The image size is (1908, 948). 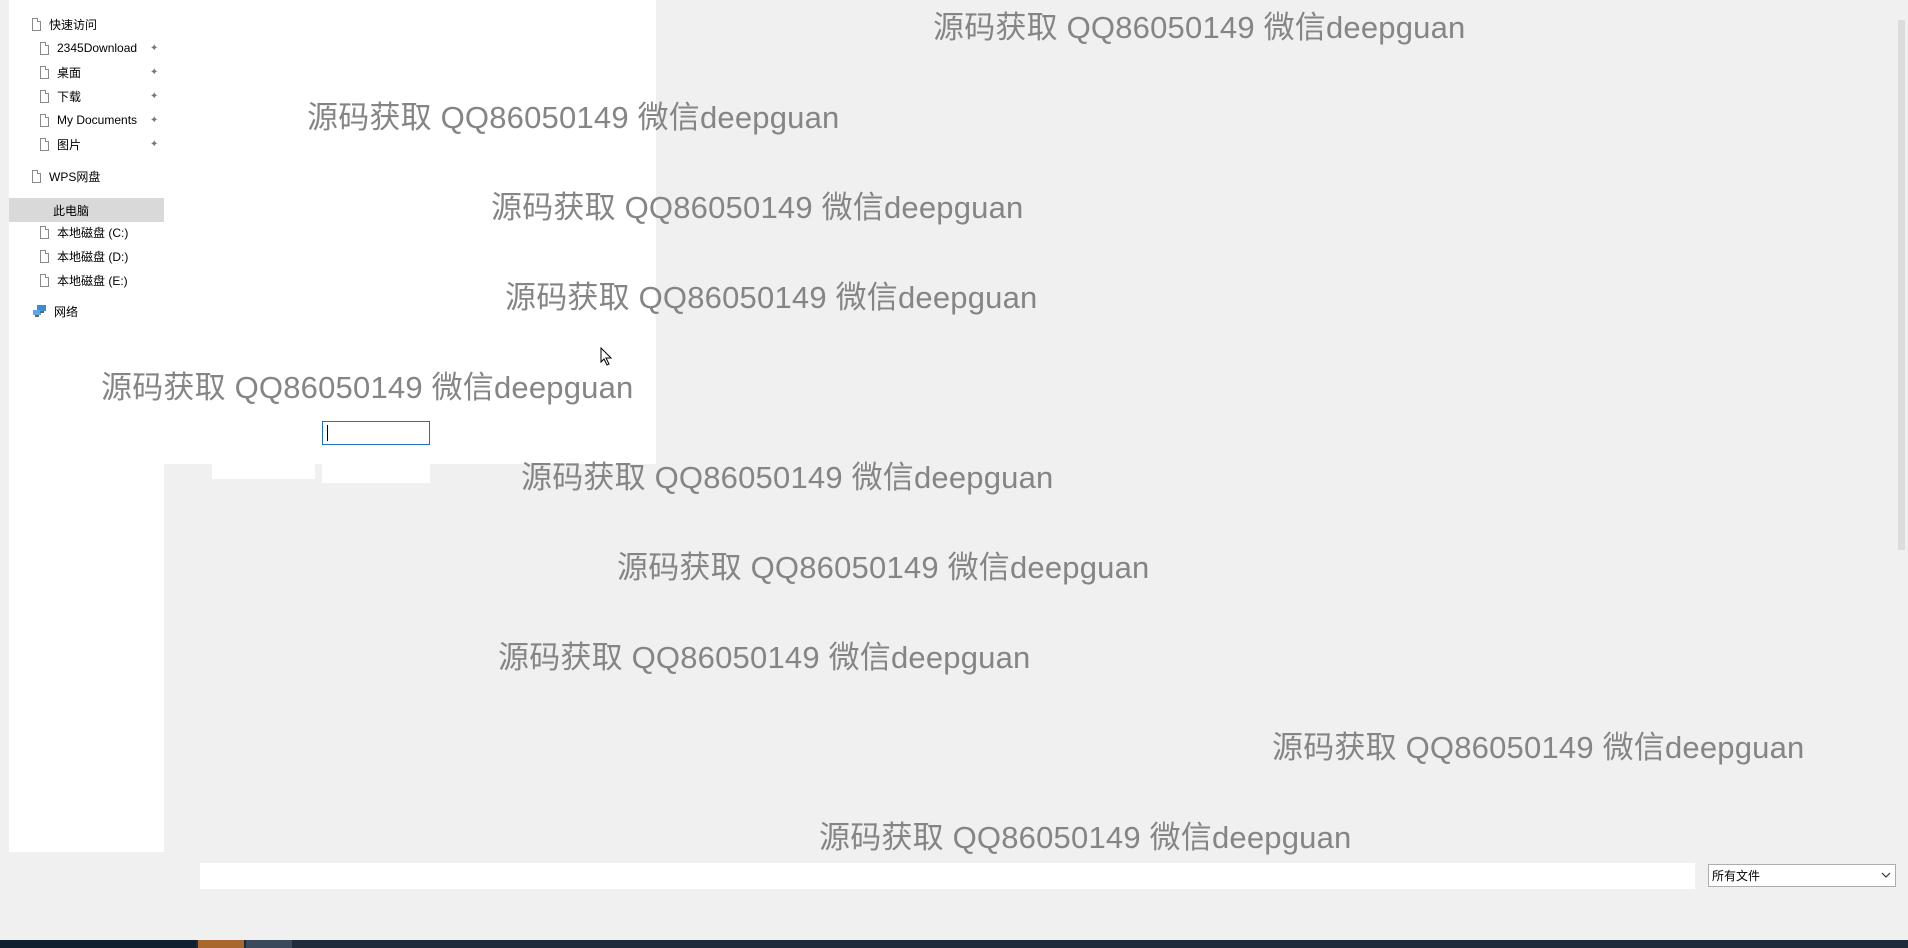 What do you see at coordinates (1901, 285) in the screenshot?
I see `scrollbar-thumb` at bounding box center [1901, 285].